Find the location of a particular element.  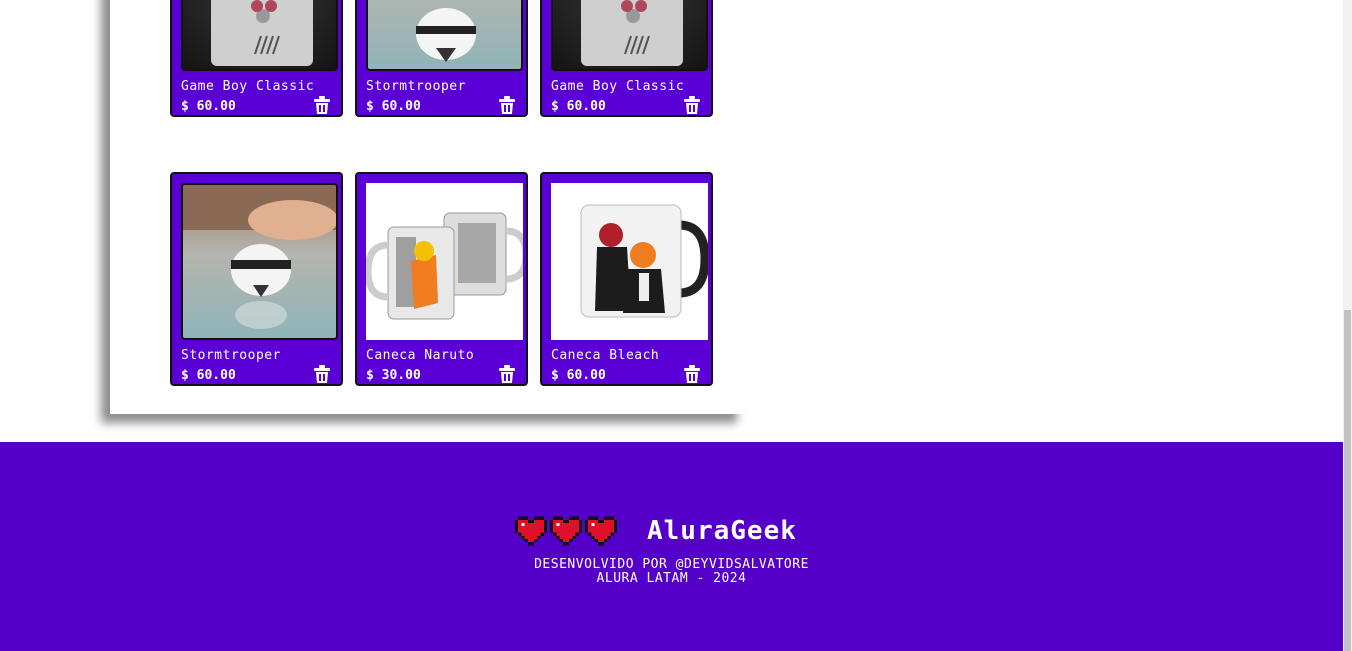

product-card: Caneca Naruto $ 30.00 is located at coordinates (441, 279).